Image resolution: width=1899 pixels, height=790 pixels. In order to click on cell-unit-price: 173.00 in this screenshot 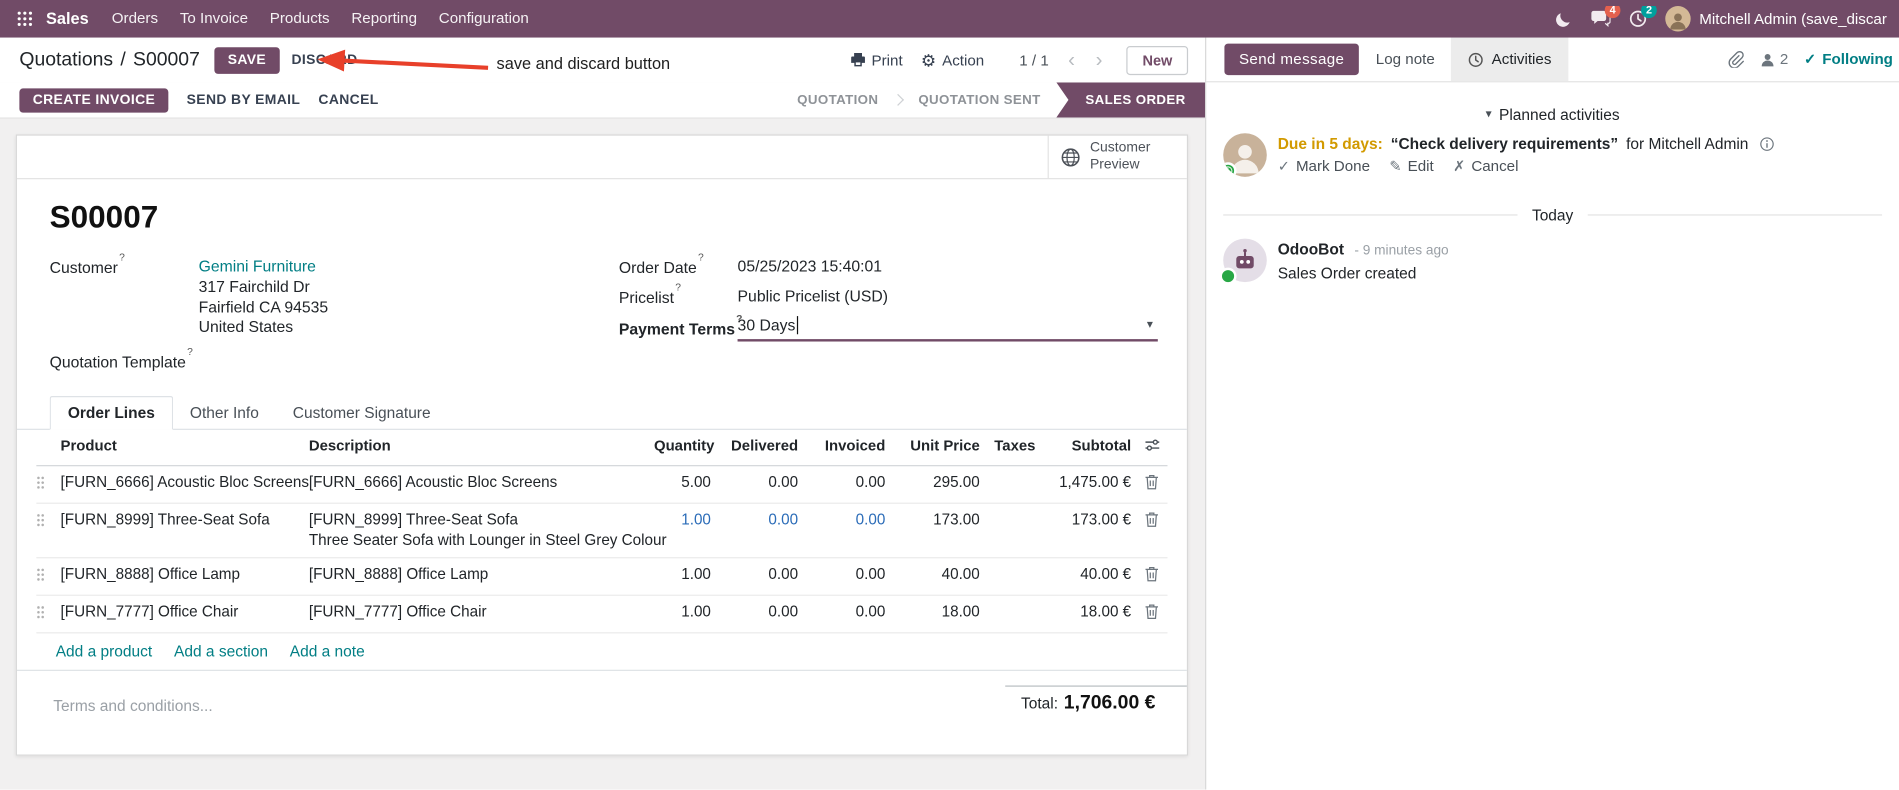, I will do `click(937, 520)`.